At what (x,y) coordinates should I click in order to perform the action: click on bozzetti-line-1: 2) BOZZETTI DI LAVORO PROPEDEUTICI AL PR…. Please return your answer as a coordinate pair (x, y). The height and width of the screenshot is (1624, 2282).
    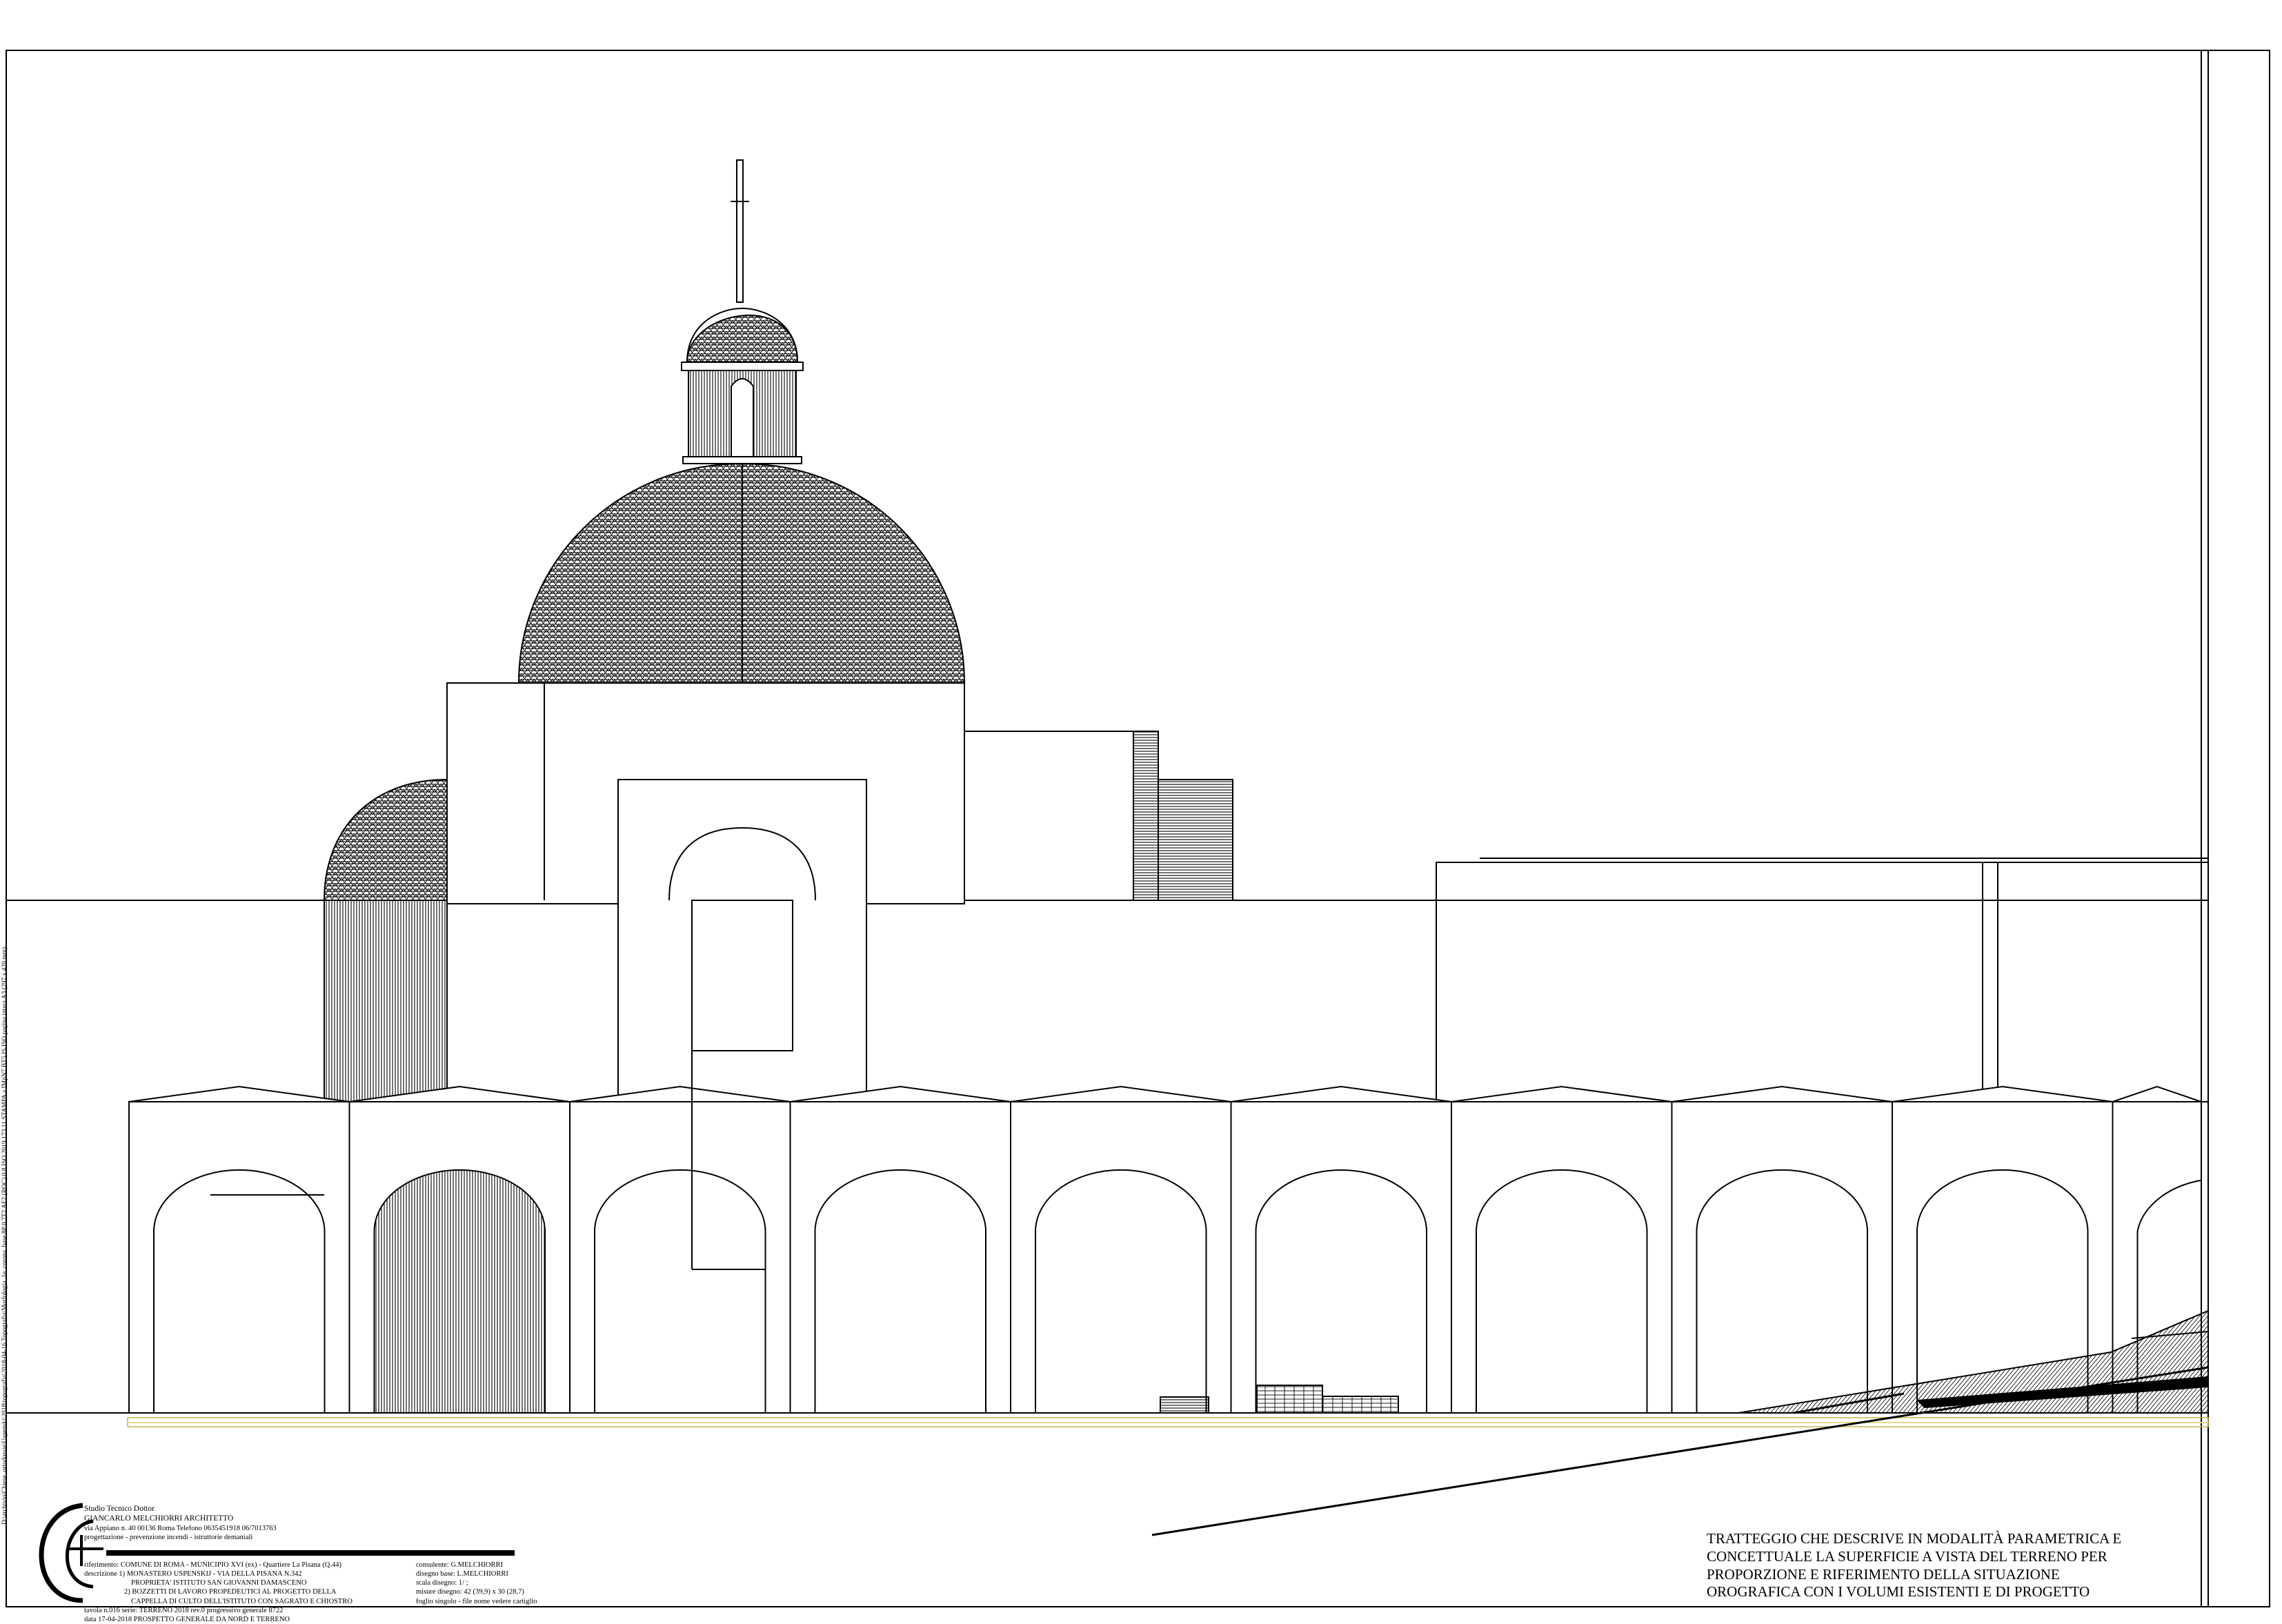
    Looking at the image, I should click on (230, 1592).